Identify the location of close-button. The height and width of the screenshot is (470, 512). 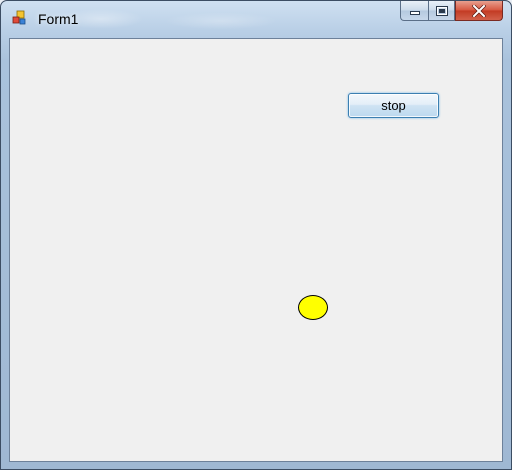
(479, 11).